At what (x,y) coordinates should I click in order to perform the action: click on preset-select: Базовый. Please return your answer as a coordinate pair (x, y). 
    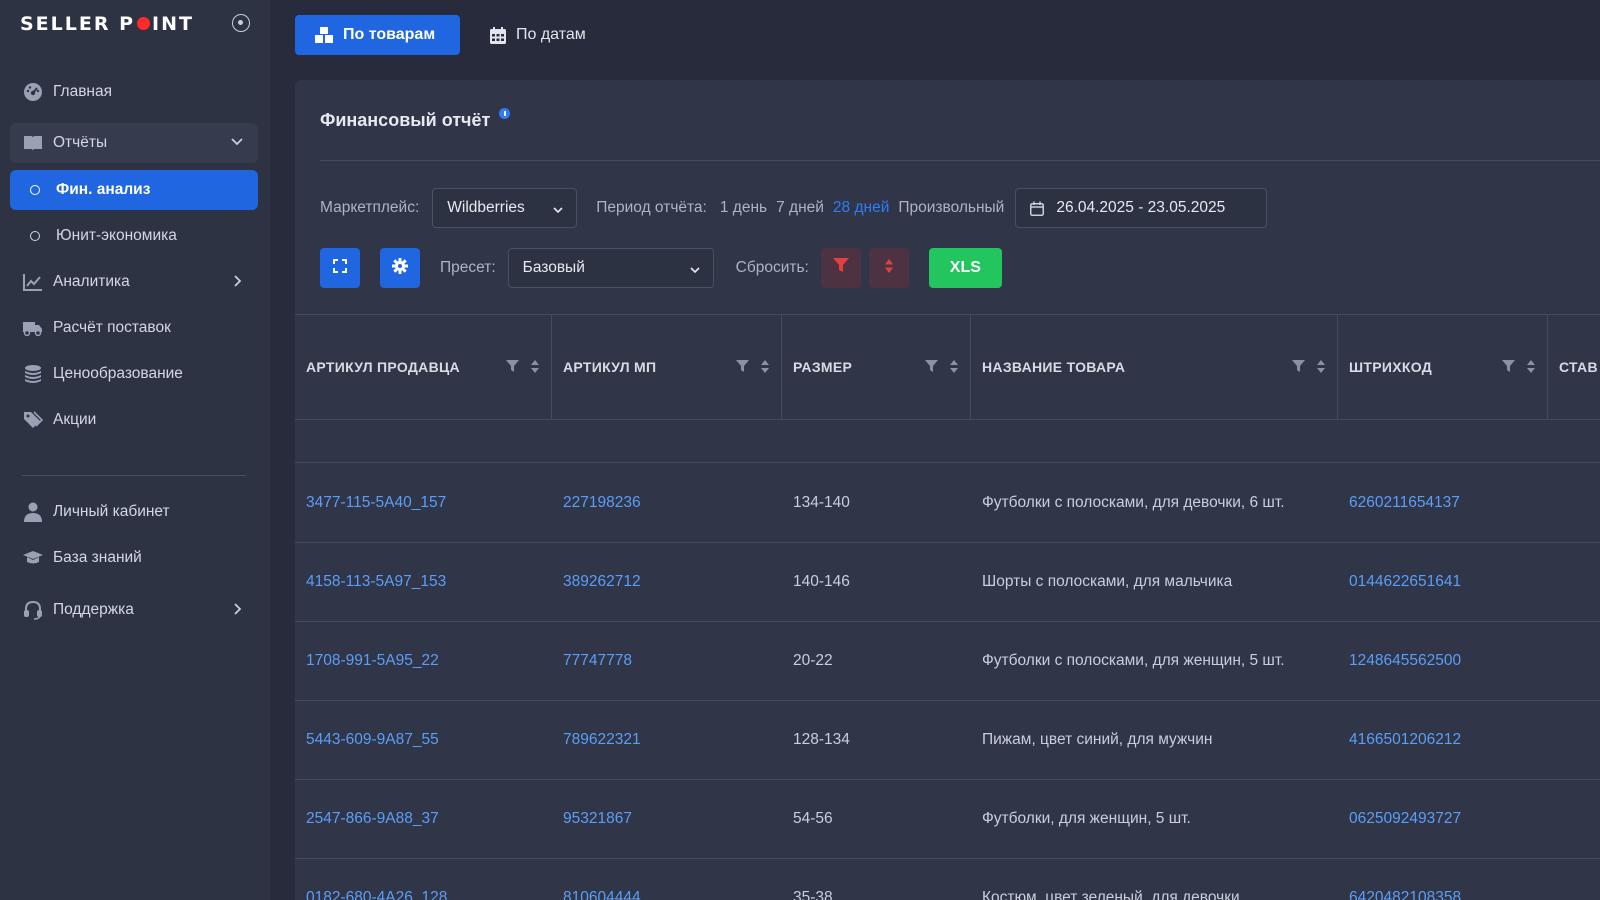
    Looking at the image, I should click on (610, 268).